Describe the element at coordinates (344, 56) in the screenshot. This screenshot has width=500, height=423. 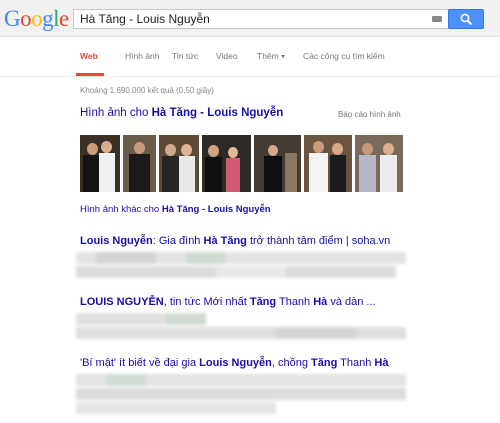
I see `tab-search-tools: Các công cụ tìm kiếm` at that location.